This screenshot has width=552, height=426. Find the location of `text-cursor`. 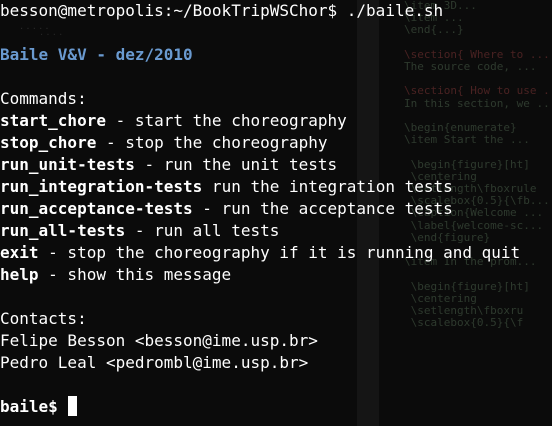

text-cursor is located at coordinates (73, 406).